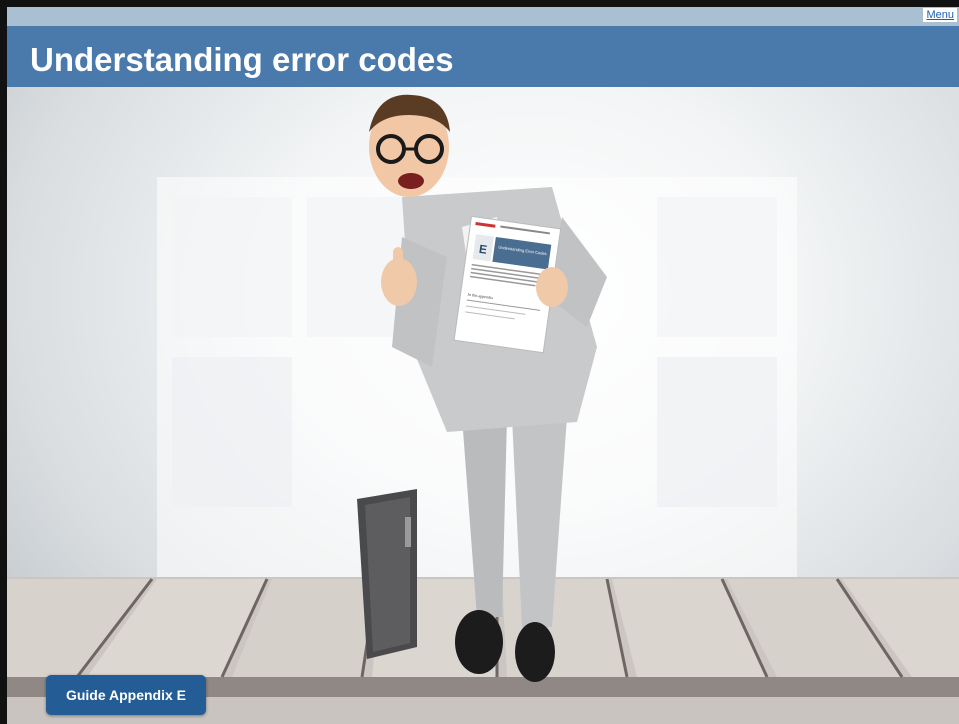  What do you see at coordinates (483, 16) in the screenshot?
I see `top-strip: Menu` at bounding box center [483, 16].